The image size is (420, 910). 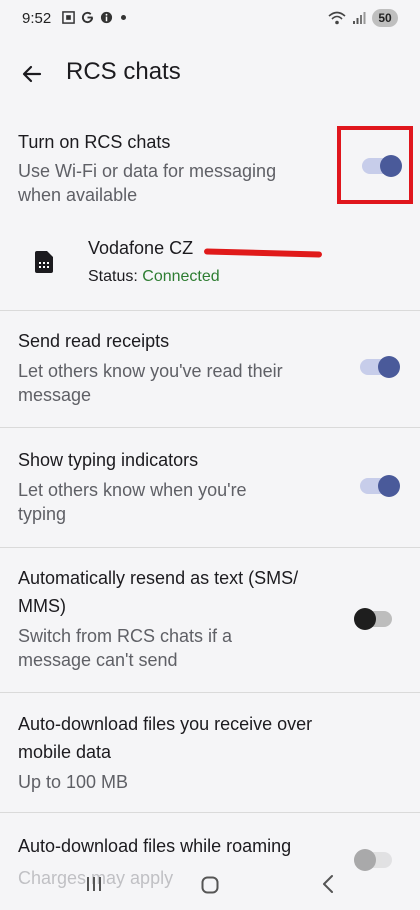 I want to click on wifi-icon, so click(x=337, y=18).